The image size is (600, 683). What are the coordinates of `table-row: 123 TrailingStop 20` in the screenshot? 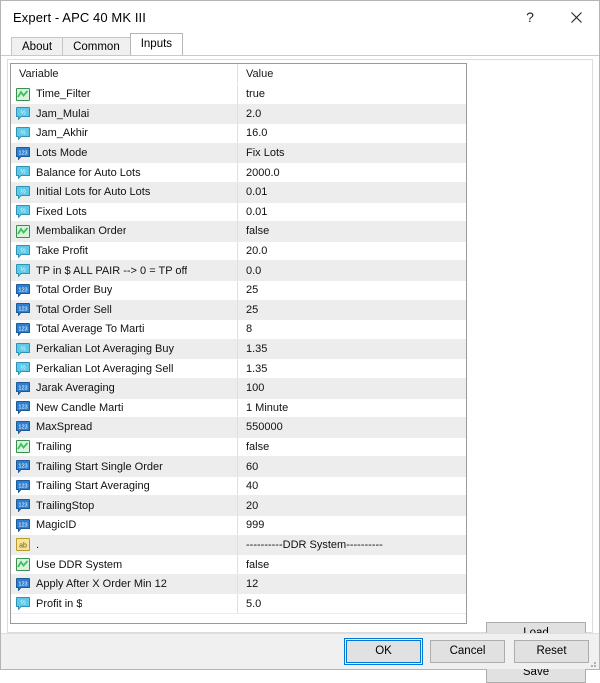 It's located at (238, 506).